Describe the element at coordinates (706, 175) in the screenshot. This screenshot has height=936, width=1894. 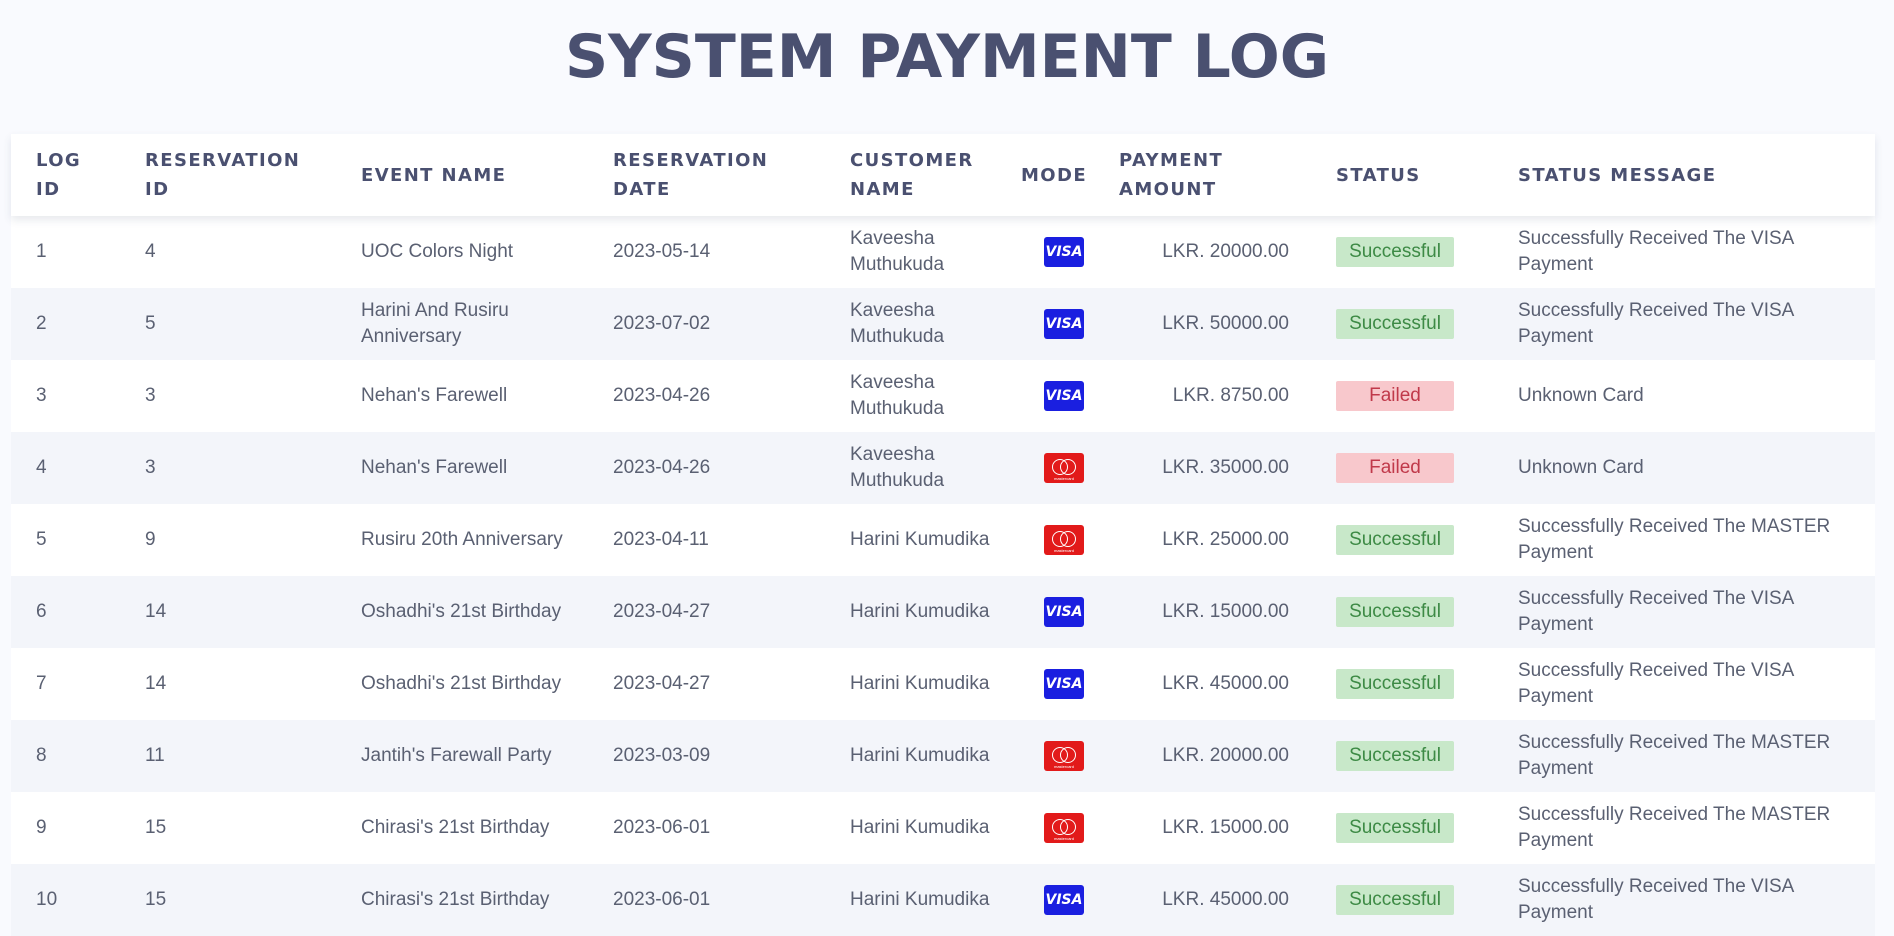
I see `header-reservation-date: RESERVATION DATE` at that location.